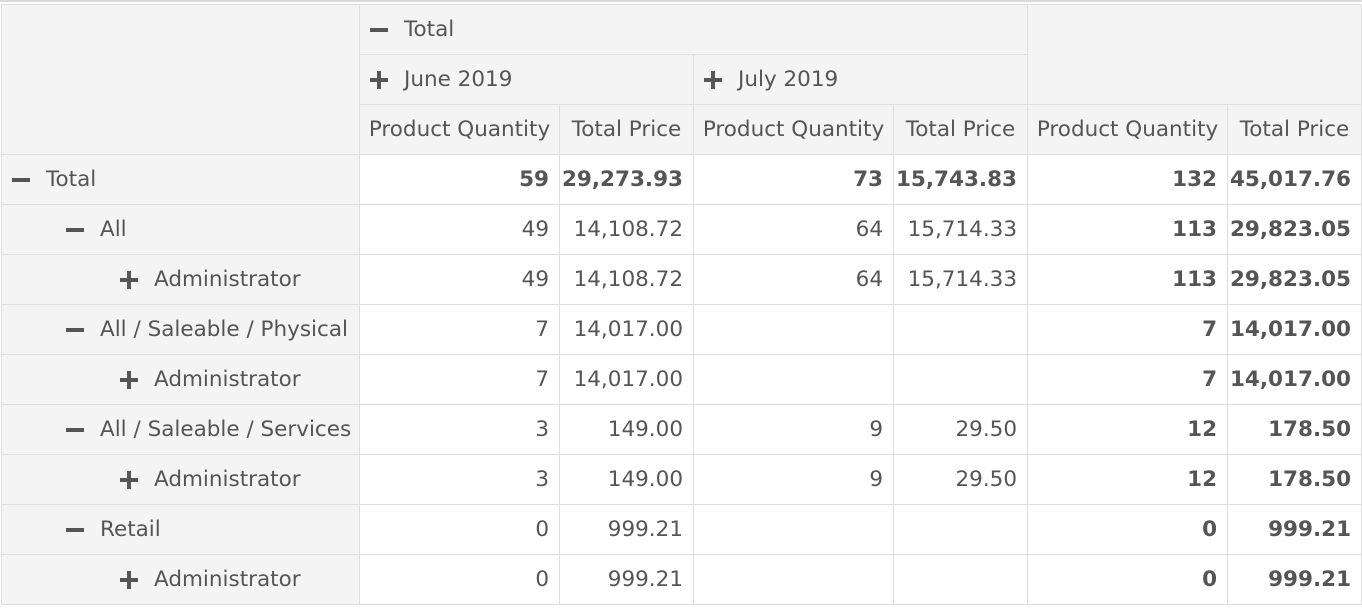 Image resolution: width=1362 pixels, height=610 pixels. Describe the element at coordinates (1294, 179) in the screenshot. I see `table-cell: 45,017.76` at that location.